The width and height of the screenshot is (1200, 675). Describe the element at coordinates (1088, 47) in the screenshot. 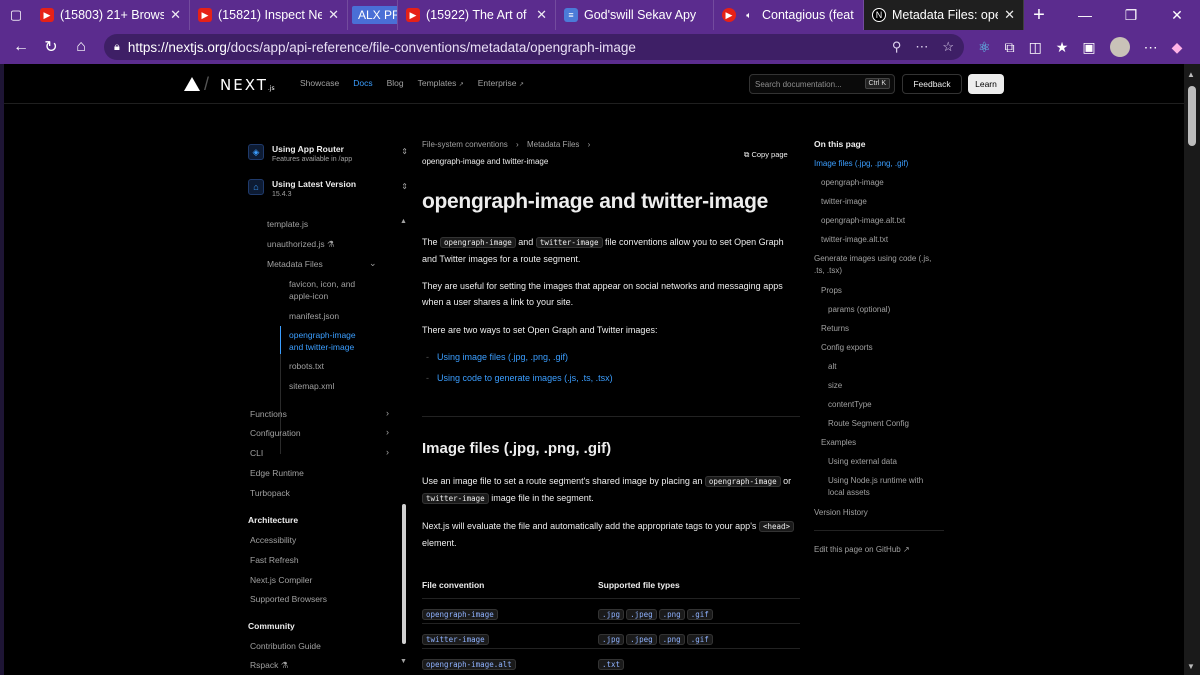

I see `collections-icon: ▣` at that location.